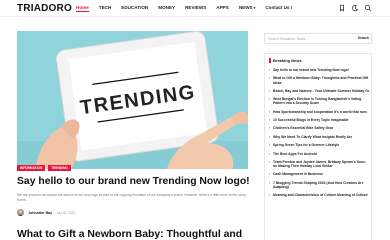 The image size is (390, 240). What do you see at coordinates (66, 212) in the screenshot?
I see `post-date: July 28, 2023` at bounding box center [66, 212].